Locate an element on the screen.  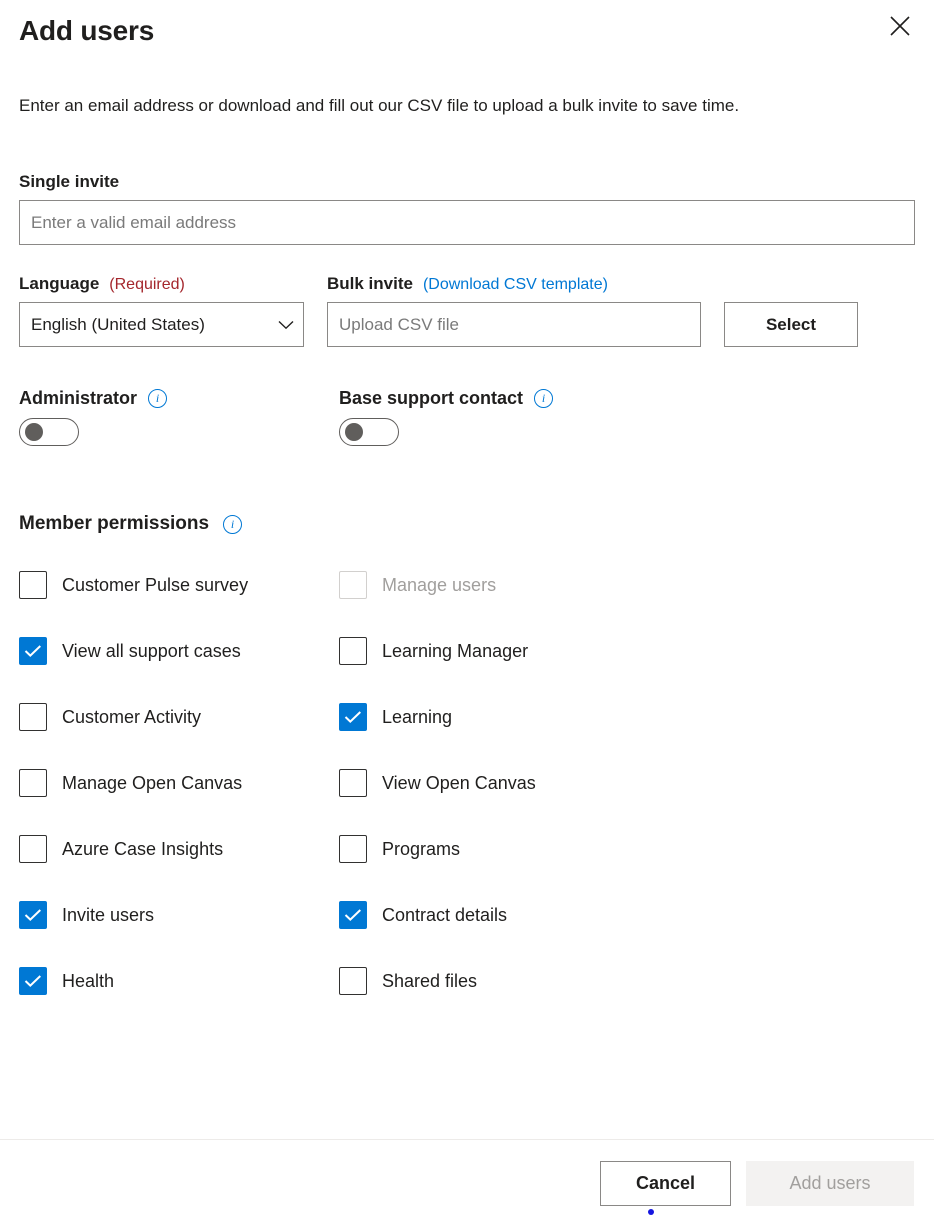
language-select: English (United States) is located at coordinates (161, 324).